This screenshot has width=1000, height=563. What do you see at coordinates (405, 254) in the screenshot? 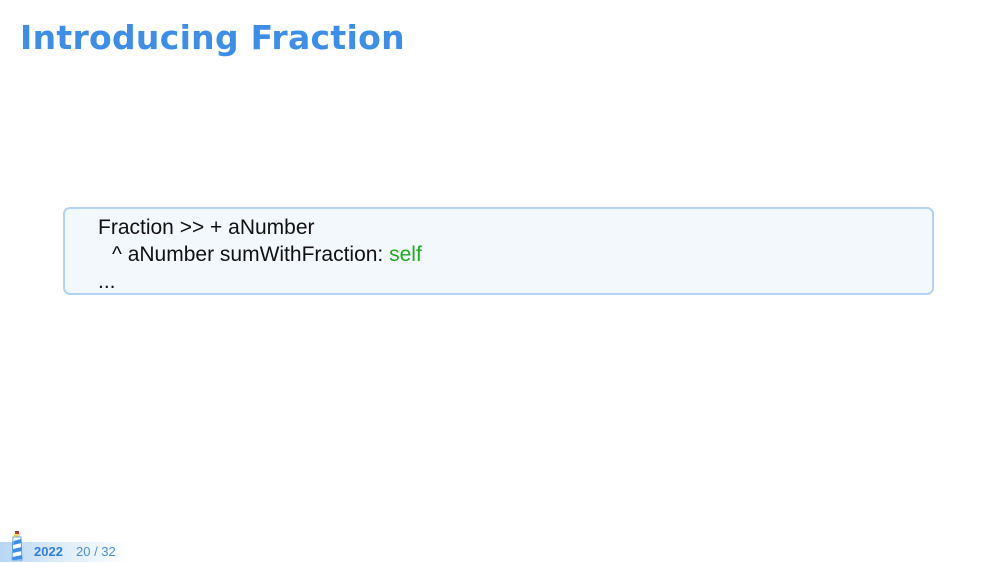
I see `self-keyword: self` at bounding box center [405, 254].